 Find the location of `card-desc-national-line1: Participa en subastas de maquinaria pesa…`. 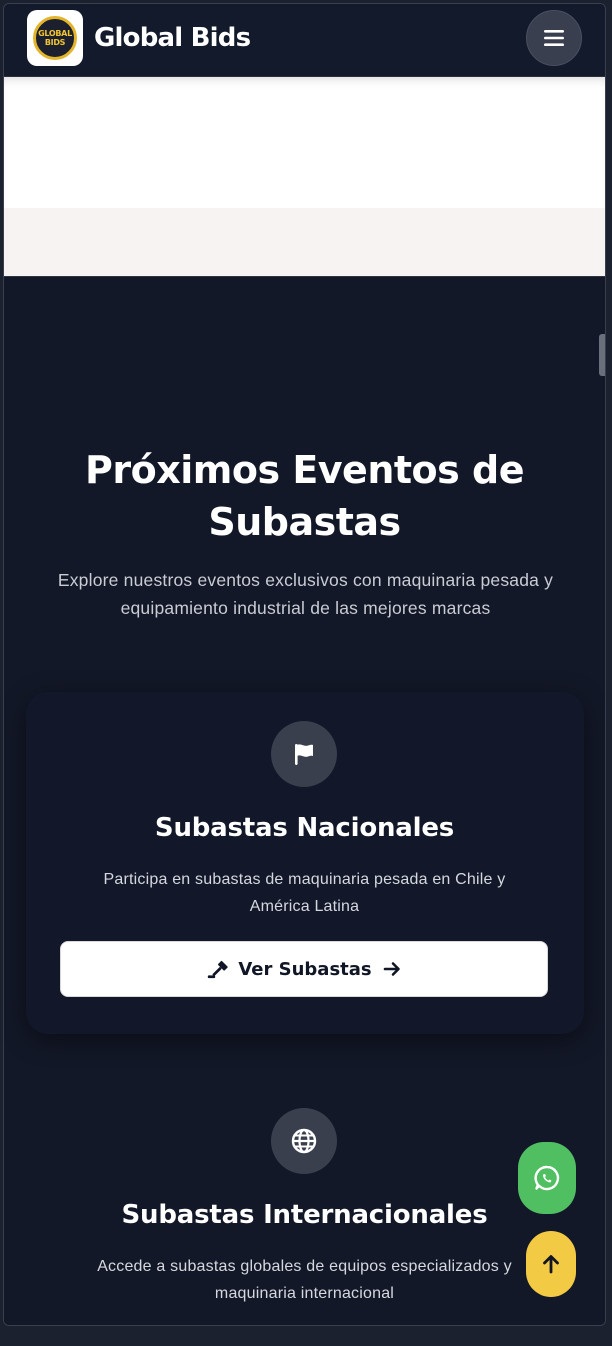

card-desc-national-line1: Participa en subastas de maquinaria pesa… is located at coordinates (304, 879).